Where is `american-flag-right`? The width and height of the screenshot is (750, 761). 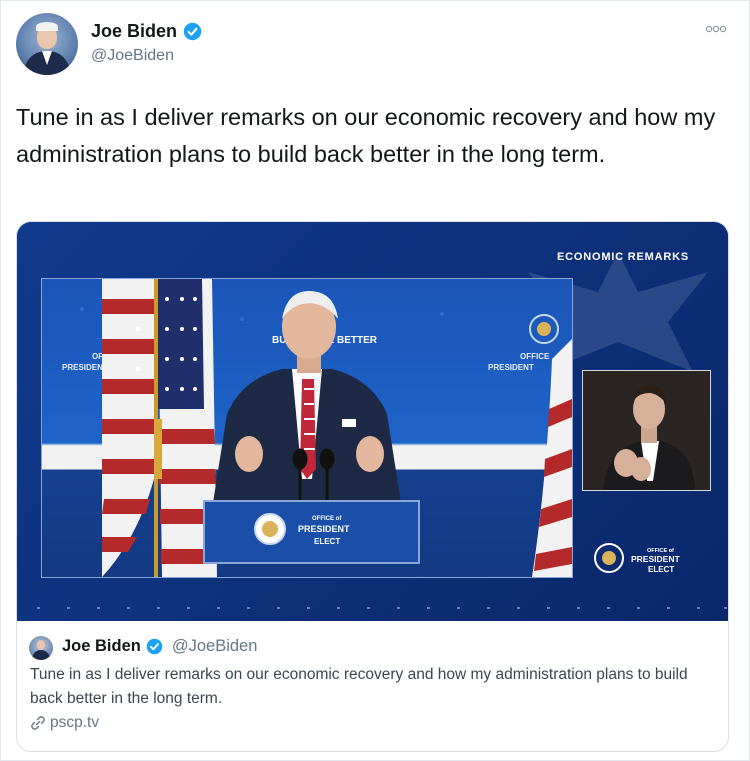
american-flag-right is located at coordinates (552, 458).